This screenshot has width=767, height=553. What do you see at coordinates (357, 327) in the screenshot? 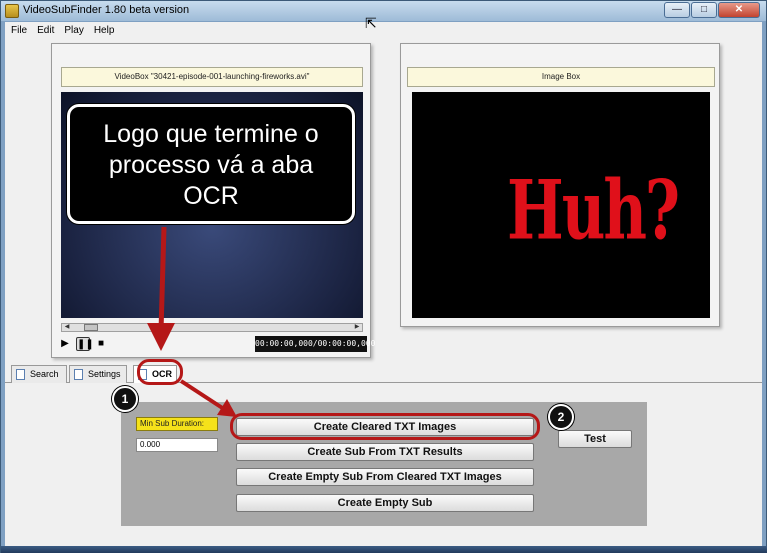
I see `scroll-right-icon: ▶` at bounding box center [357, 327].